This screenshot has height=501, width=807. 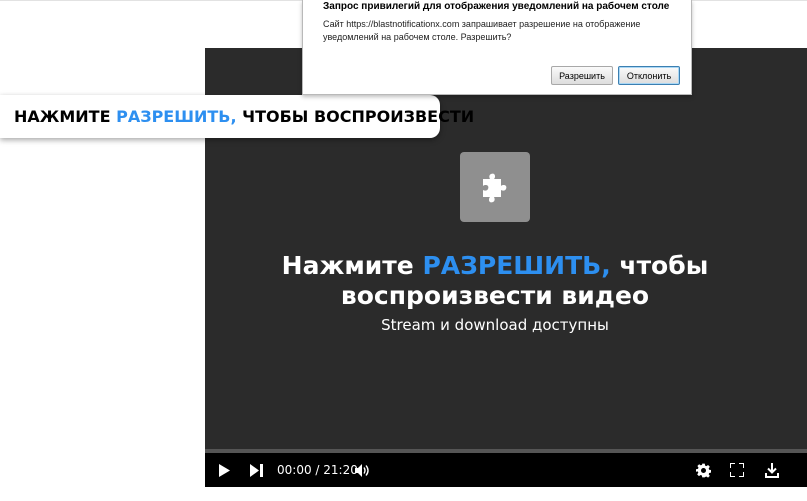 What do you see at coordinates (582, 75) in the screenshot?
I see `allow-button: Разрешить` at bounding box center [582, 75].